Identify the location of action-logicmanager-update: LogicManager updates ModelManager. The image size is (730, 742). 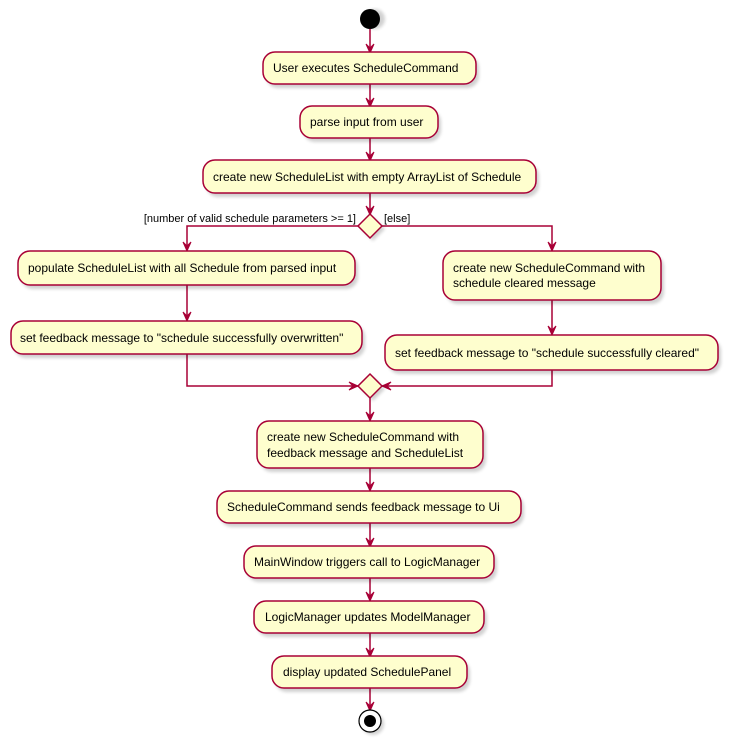
(370, 618).